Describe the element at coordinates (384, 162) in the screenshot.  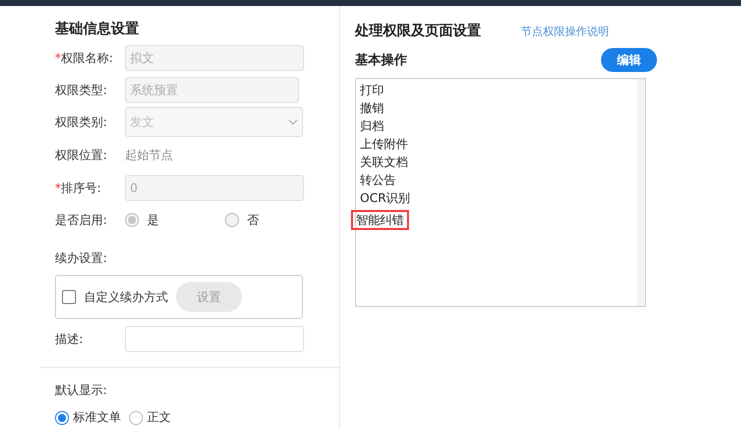
I see `list-item: 关联文档` at that location.